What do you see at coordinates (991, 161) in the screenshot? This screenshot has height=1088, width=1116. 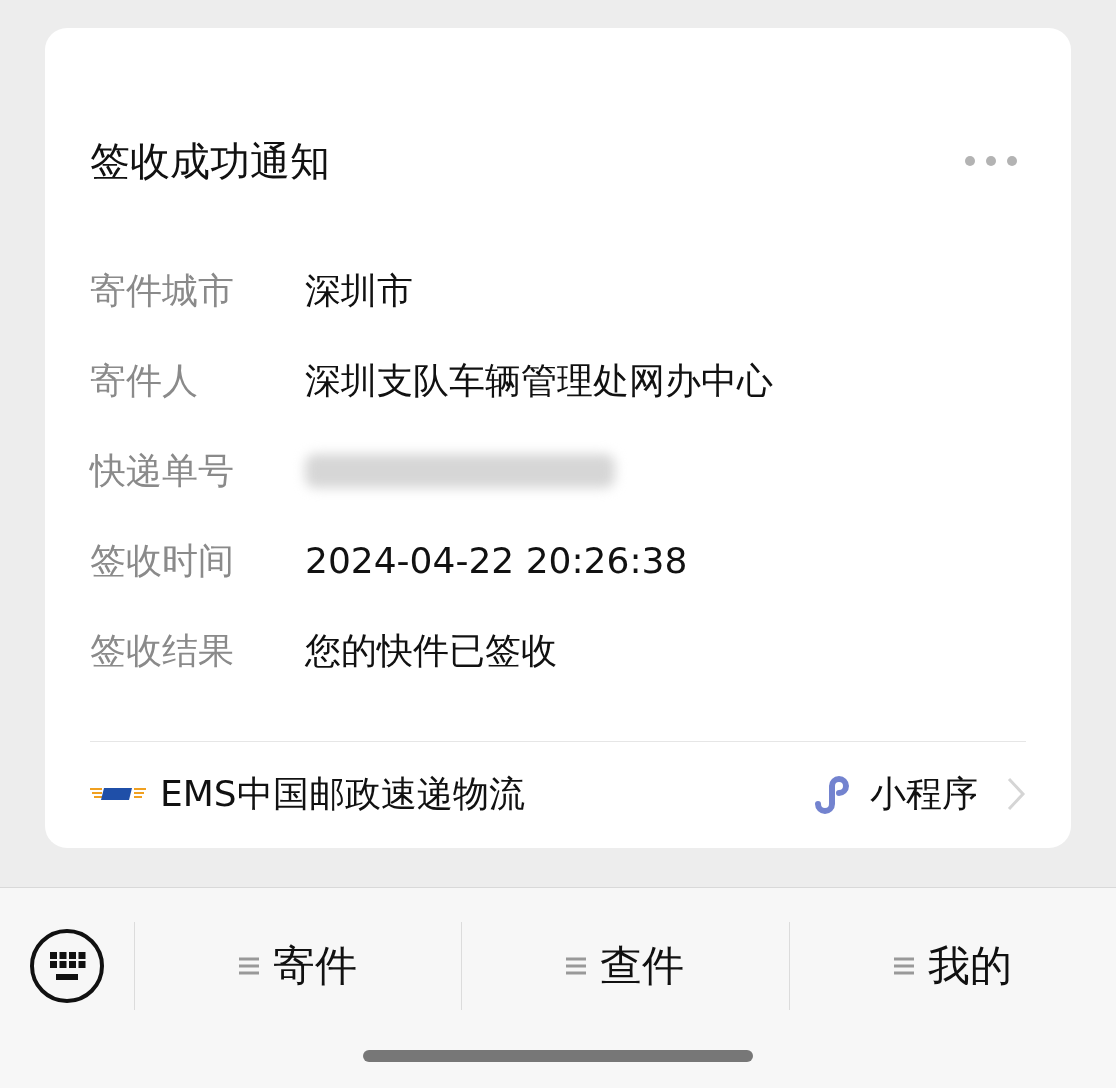 I see `more-icon` at bounding box center [991, 161].